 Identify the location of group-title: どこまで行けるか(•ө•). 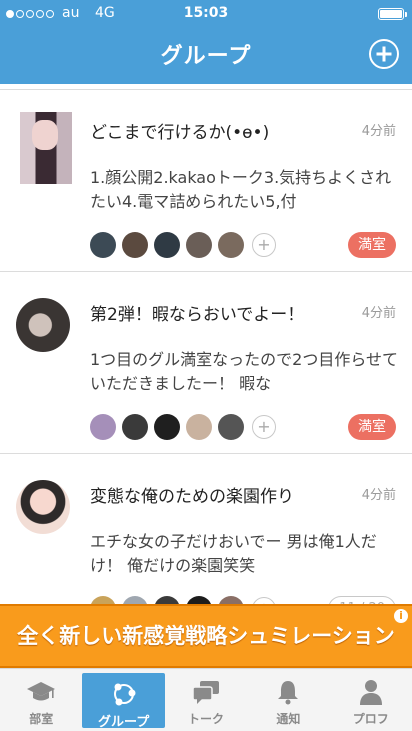
(180, 133).